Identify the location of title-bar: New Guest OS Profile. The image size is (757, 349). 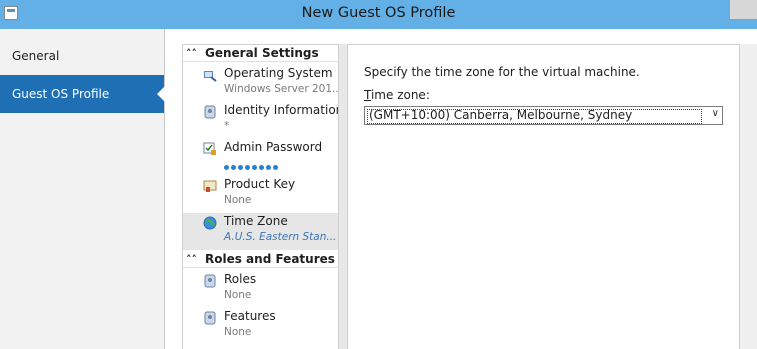
(378, 14).